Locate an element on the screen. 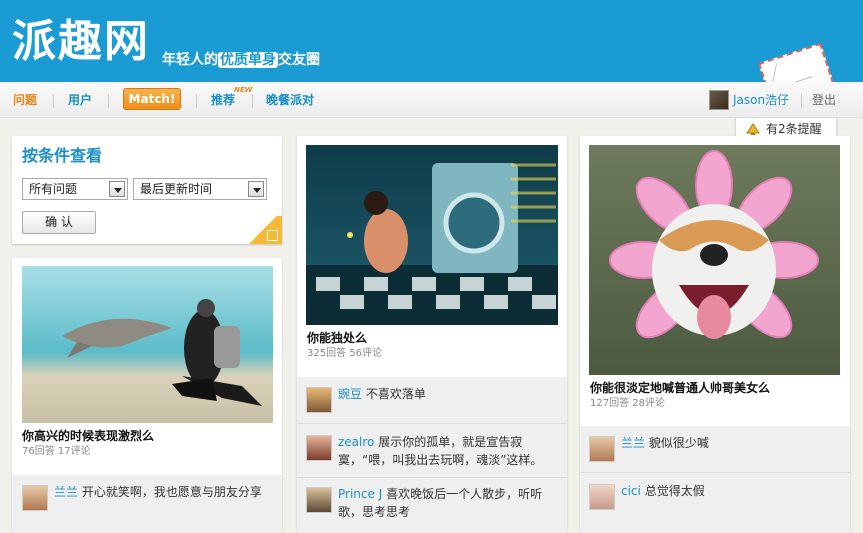 Image resolution: width=863 pixels, height=533 pixels. post-stats: 127回答 28评论 is located at coordinates (627, 403).